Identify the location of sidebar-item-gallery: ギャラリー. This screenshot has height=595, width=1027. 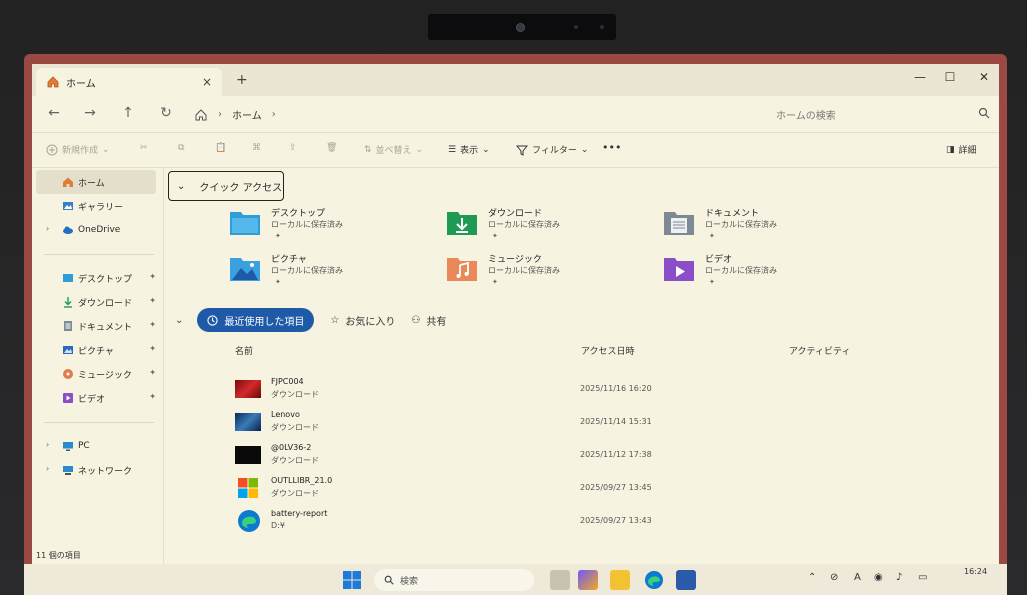
(96, 206).